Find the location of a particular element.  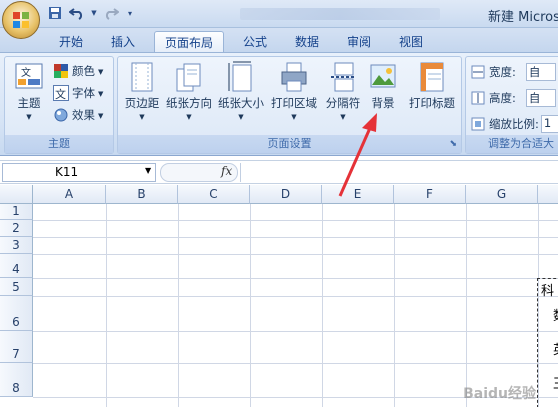

tab-home: 开始 is located at coordinates (71, 41).